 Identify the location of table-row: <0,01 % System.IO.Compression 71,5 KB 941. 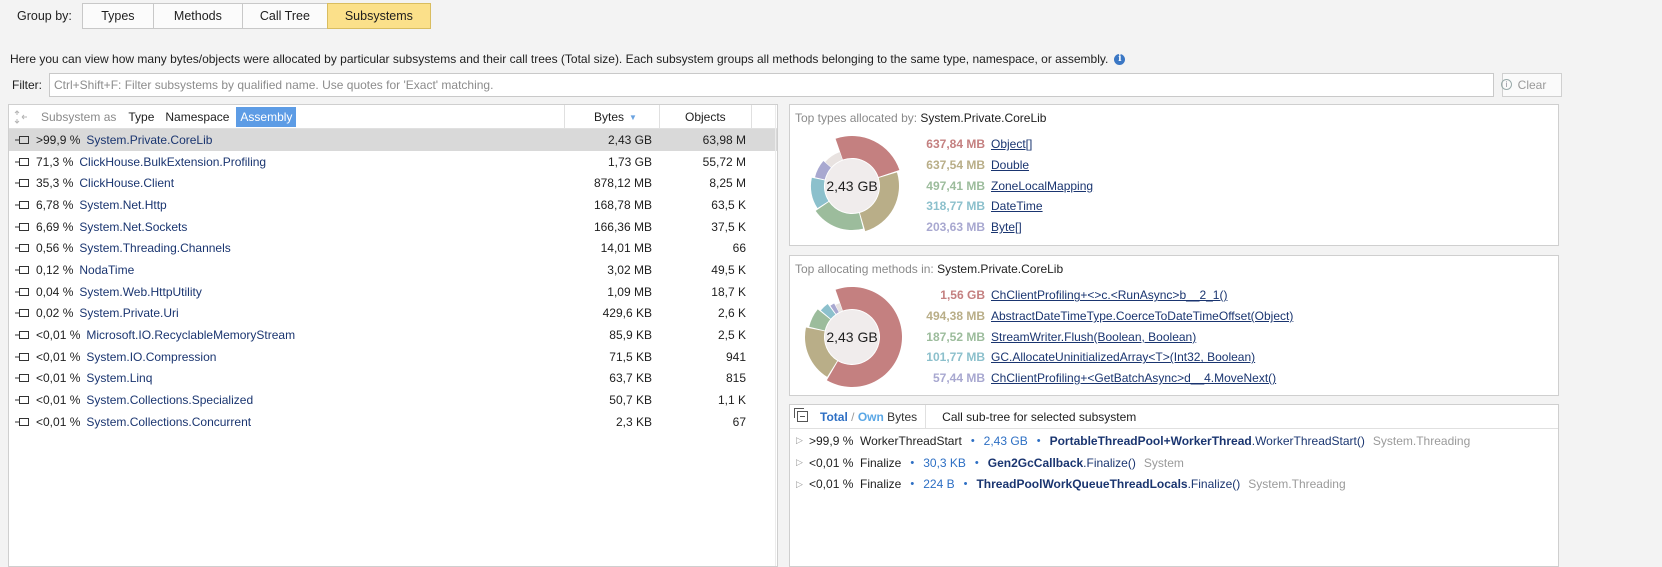
(393, 357).